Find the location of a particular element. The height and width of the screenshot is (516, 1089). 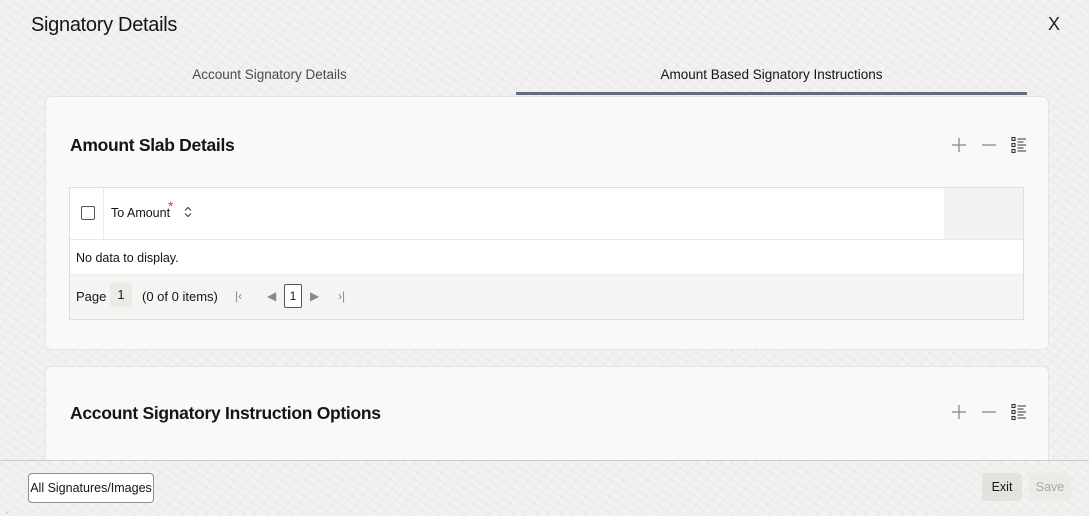

empty-row: No data to display. is located at coordinates (546, 257).